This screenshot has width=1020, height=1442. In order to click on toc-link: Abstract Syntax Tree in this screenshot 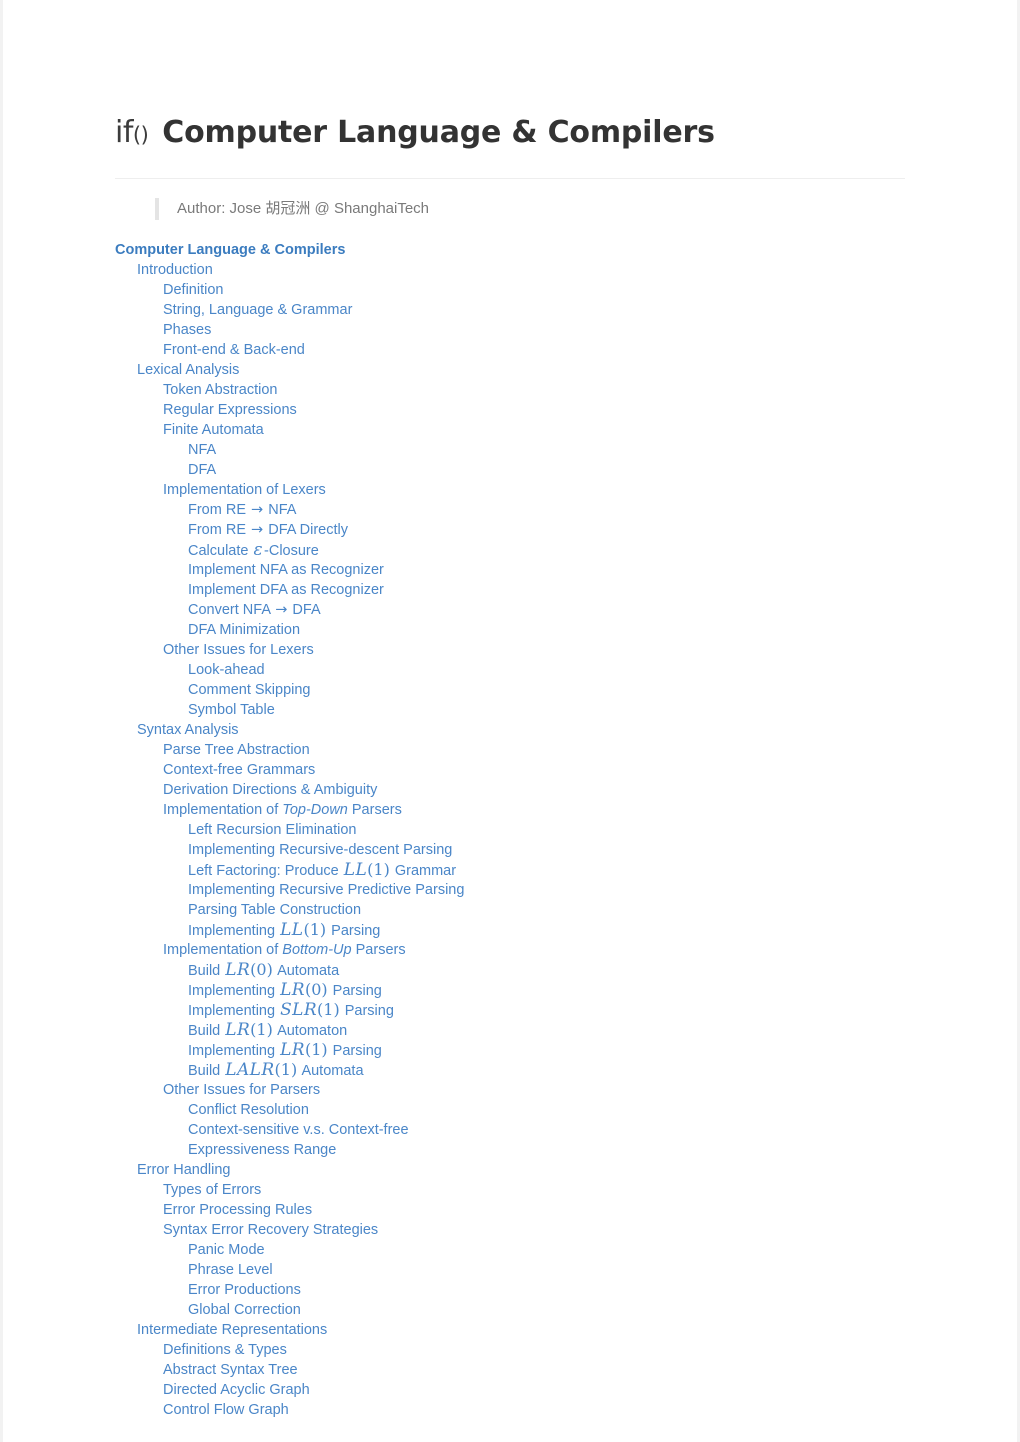, I will do `click(510, 1370)`.